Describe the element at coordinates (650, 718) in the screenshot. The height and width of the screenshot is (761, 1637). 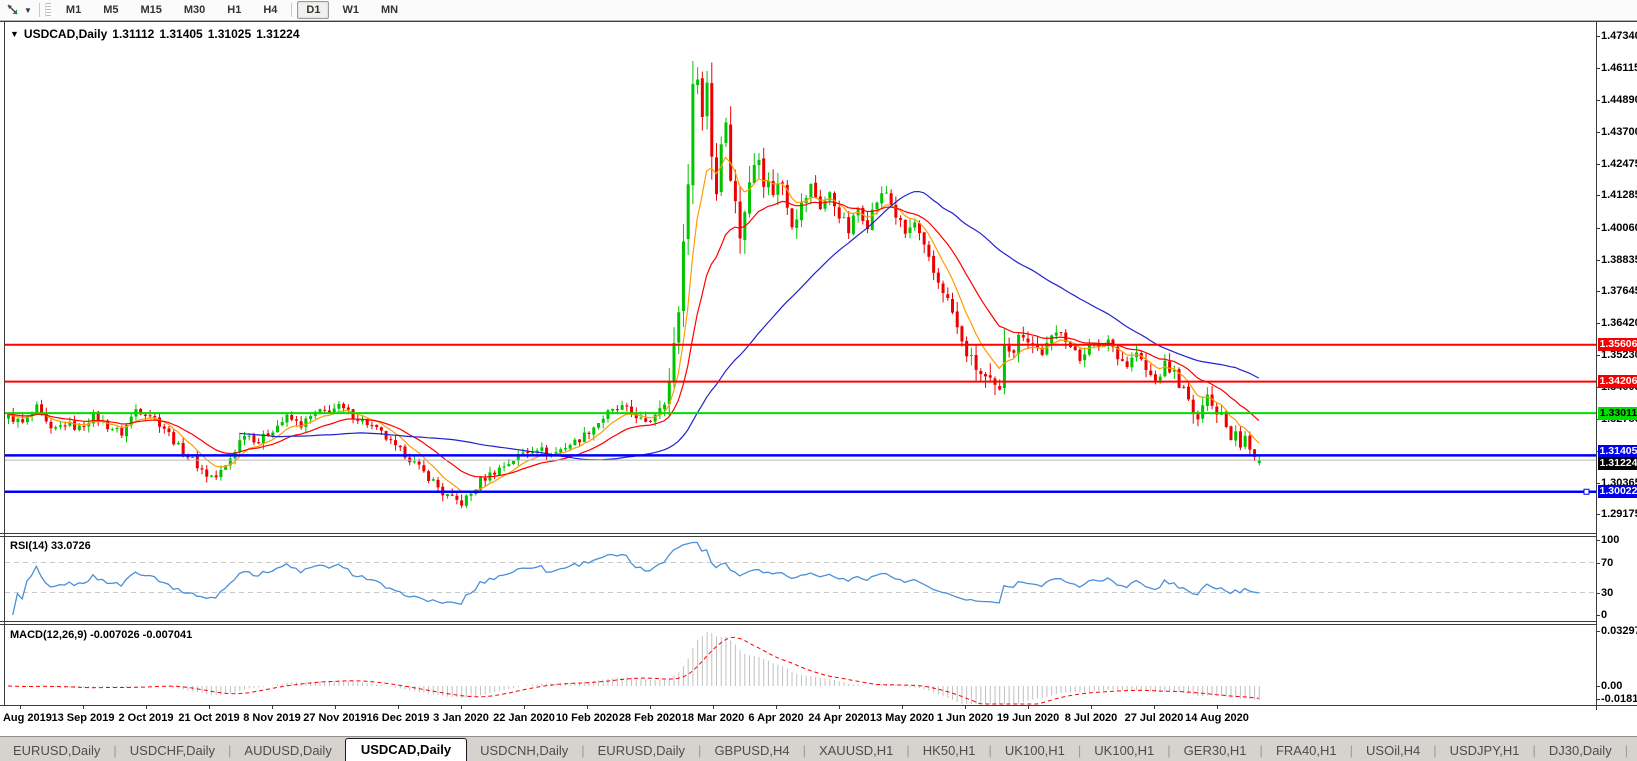
I see `date-axis-label: 28 Feb 2020` at that location.